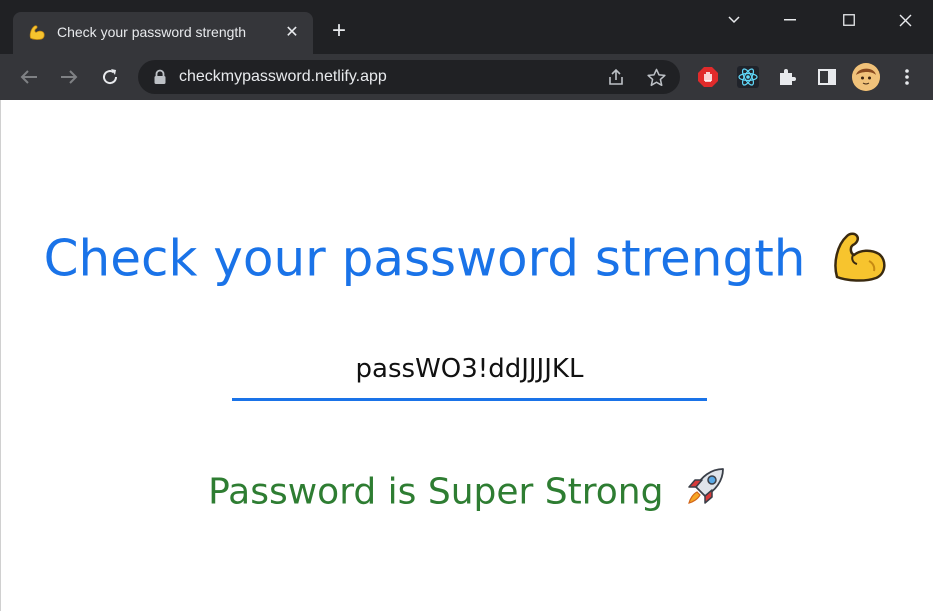 This screenshot has height=611, width=933. What do you see at coordinates (409, 77) in the screenshot?
I see `address-bar: checkmypassword.netlify.app` at bounding box center [409, 77].